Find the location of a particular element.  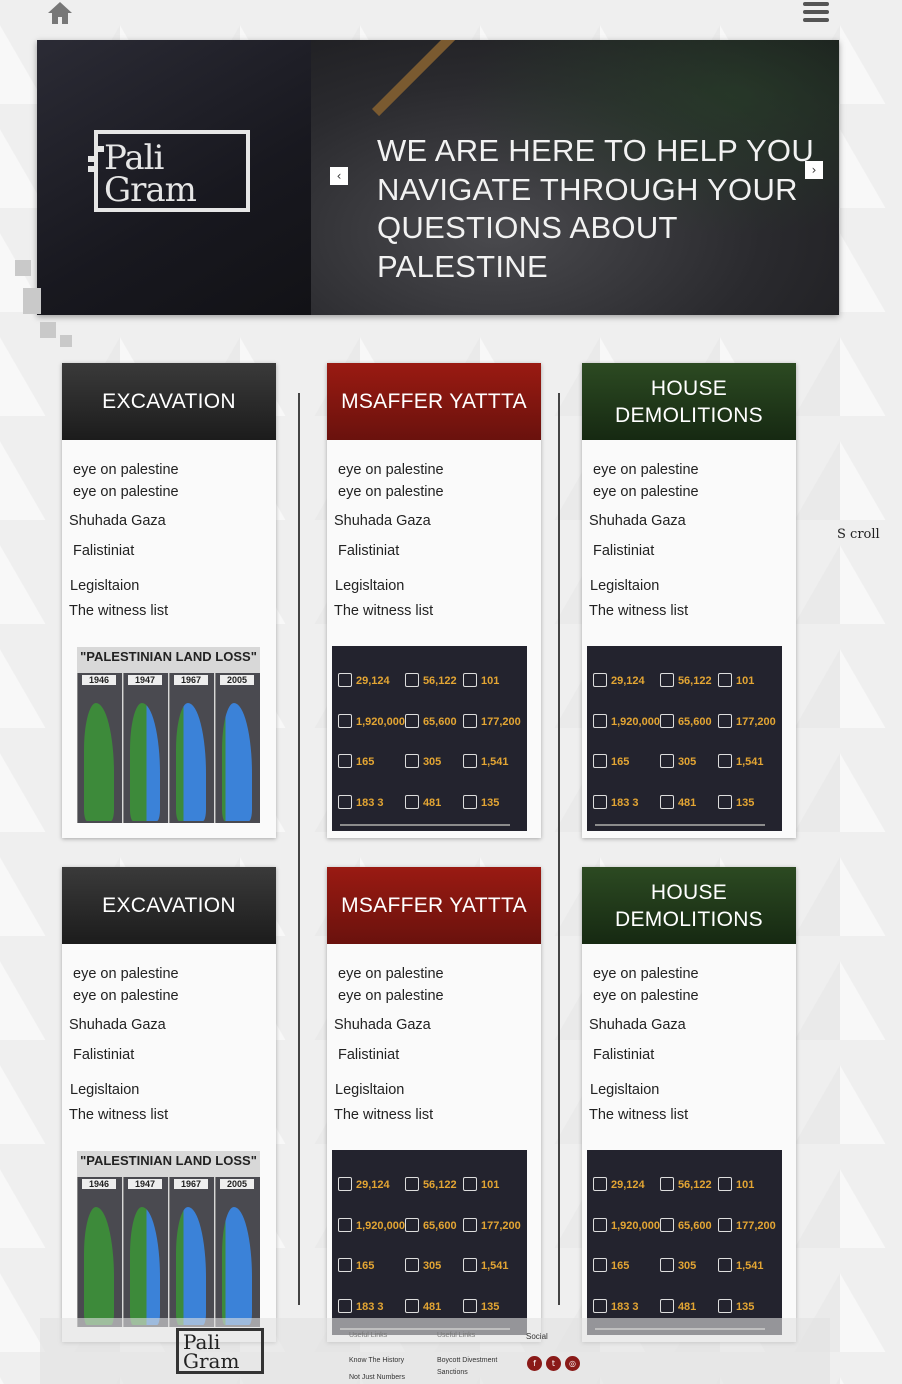

paligram-logo: Pali Gram is located at coordinates (169, 171).